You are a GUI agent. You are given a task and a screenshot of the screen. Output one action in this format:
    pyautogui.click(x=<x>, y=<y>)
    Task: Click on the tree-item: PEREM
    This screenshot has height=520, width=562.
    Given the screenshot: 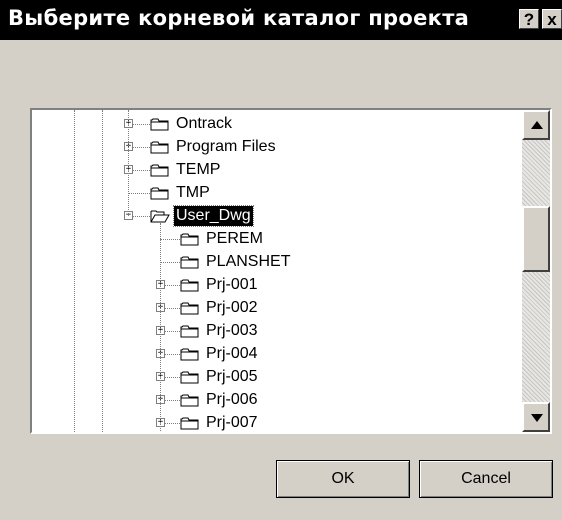 What is the action you would take?
    pyautogui.click(x=277, y=239)
    